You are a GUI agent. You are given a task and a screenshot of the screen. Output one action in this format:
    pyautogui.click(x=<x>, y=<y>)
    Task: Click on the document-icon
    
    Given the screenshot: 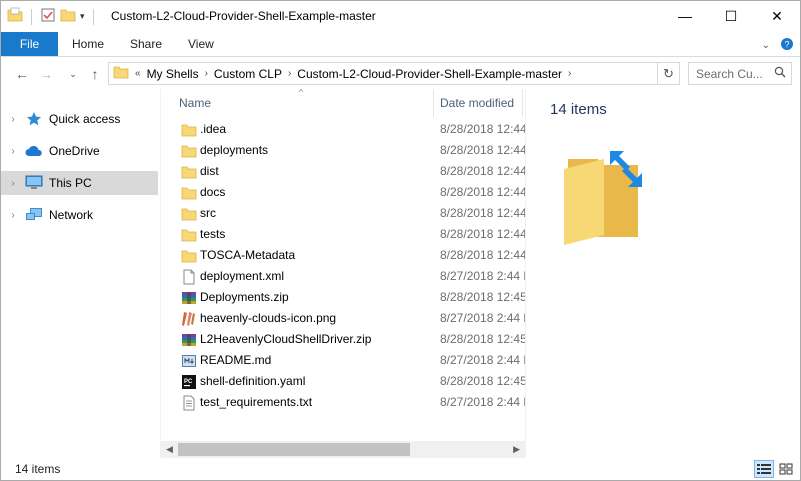 What is the action you would take?
    pyautogui.click(x=189, y=277)
    